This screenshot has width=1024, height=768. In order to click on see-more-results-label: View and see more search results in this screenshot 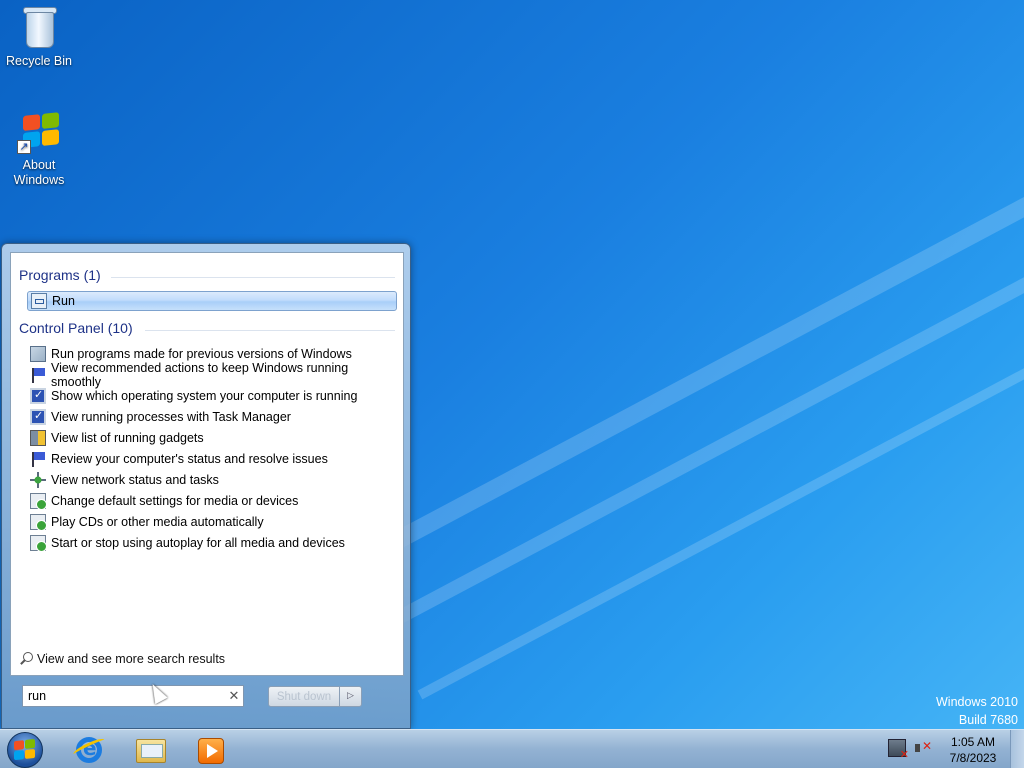, I will do `click(131, 659)`.